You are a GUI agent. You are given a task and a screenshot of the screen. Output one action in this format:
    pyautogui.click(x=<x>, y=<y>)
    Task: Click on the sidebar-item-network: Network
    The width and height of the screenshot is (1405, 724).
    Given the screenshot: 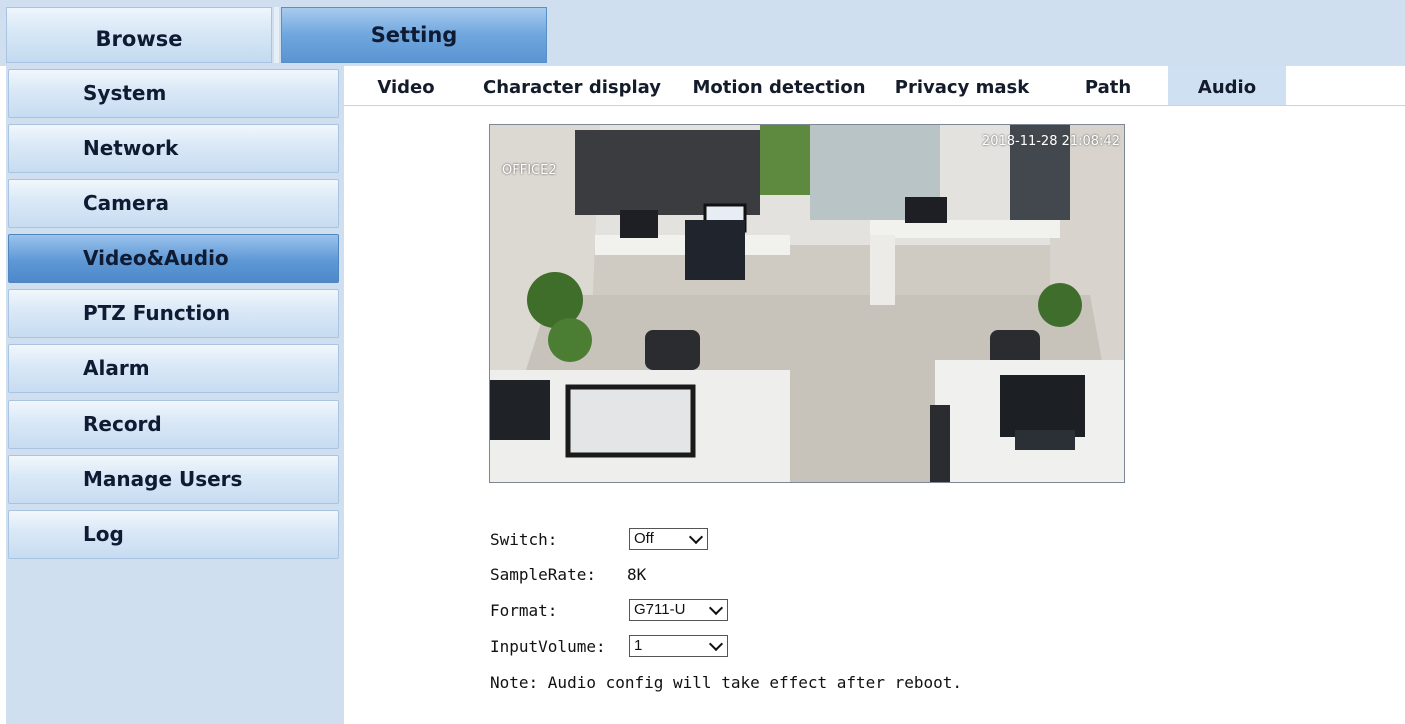 What is the action you would take?
    pyautogui.click(x=173, y=148)
    